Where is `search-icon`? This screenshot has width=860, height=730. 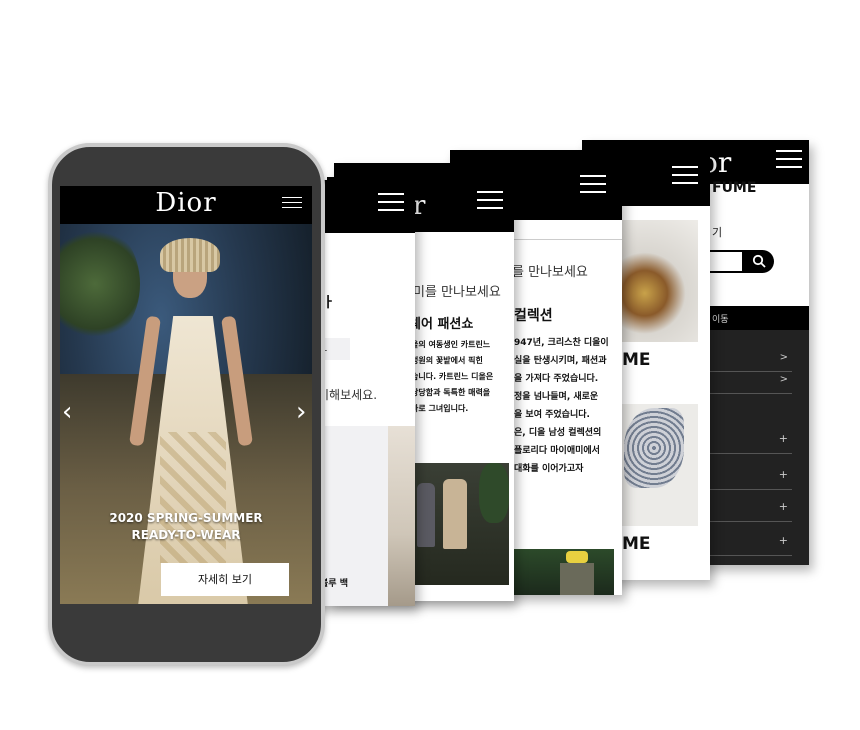 search-icon is located at coordinates (759, 261).